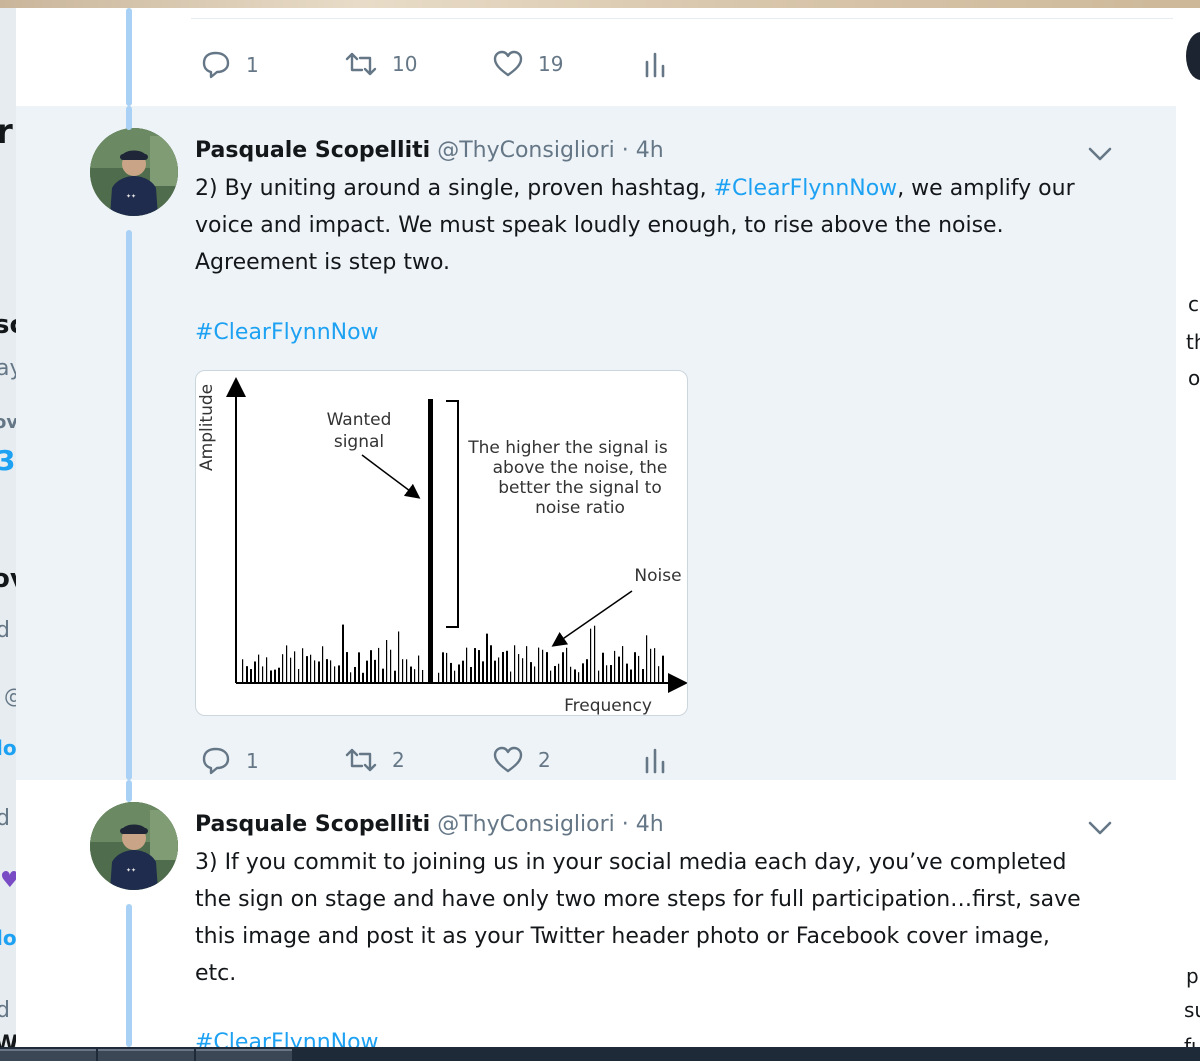  I want to click on retweet-action: 2, so click(374, 760).